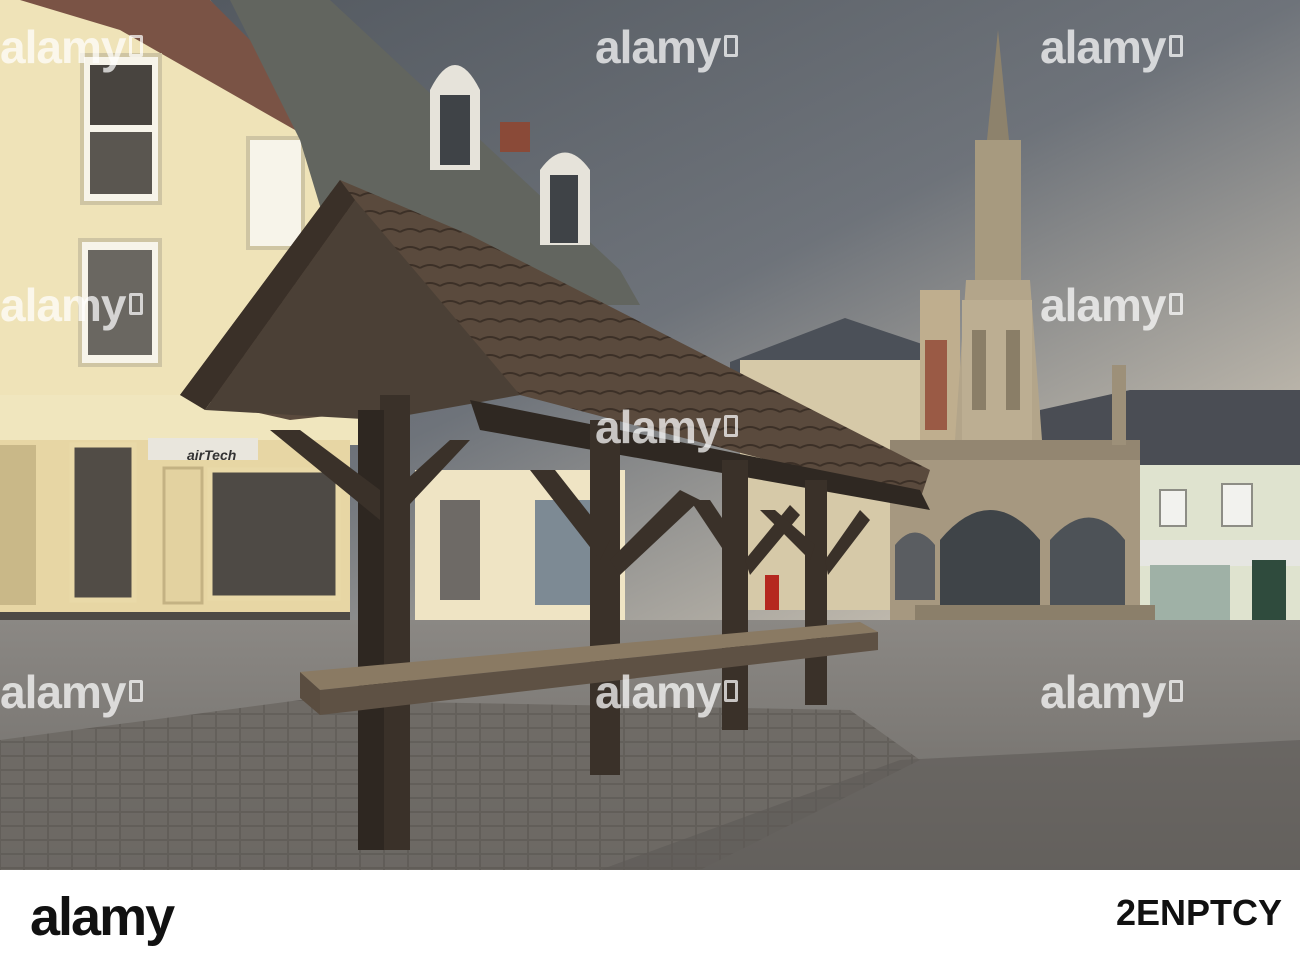 This screenshot has height=956, width=1300. What do you see at coordinates (650, 913) in the screenshot?
I see `footer-bar: alamy 2ENPTCY` at bounding box center [650, 913].